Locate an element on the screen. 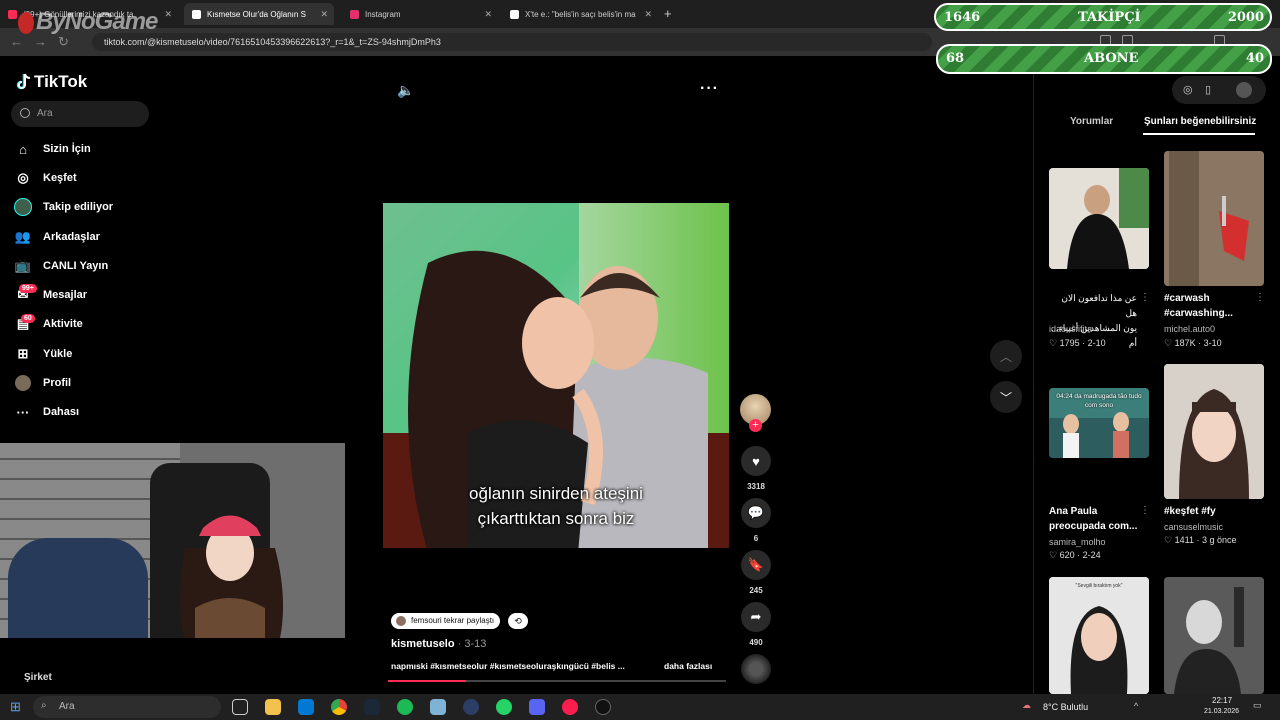 The image size is (1280, 720). like-count: 3318 is located at coordinates (756, 486).